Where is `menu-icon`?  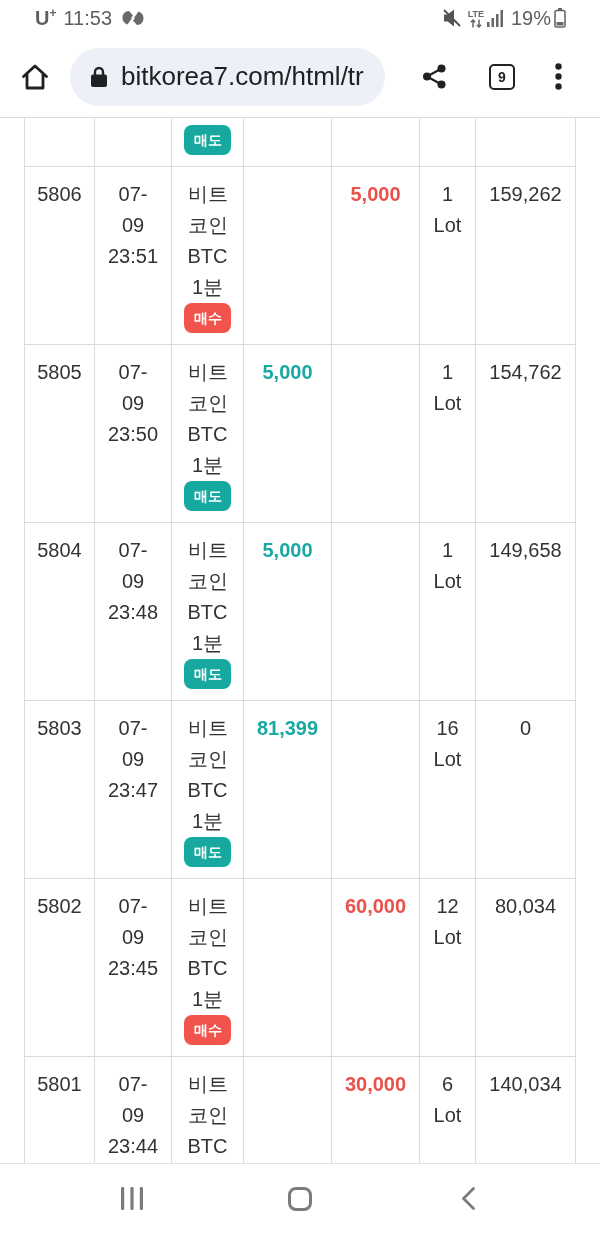 menu-icon is located at coordinates (558, 76).